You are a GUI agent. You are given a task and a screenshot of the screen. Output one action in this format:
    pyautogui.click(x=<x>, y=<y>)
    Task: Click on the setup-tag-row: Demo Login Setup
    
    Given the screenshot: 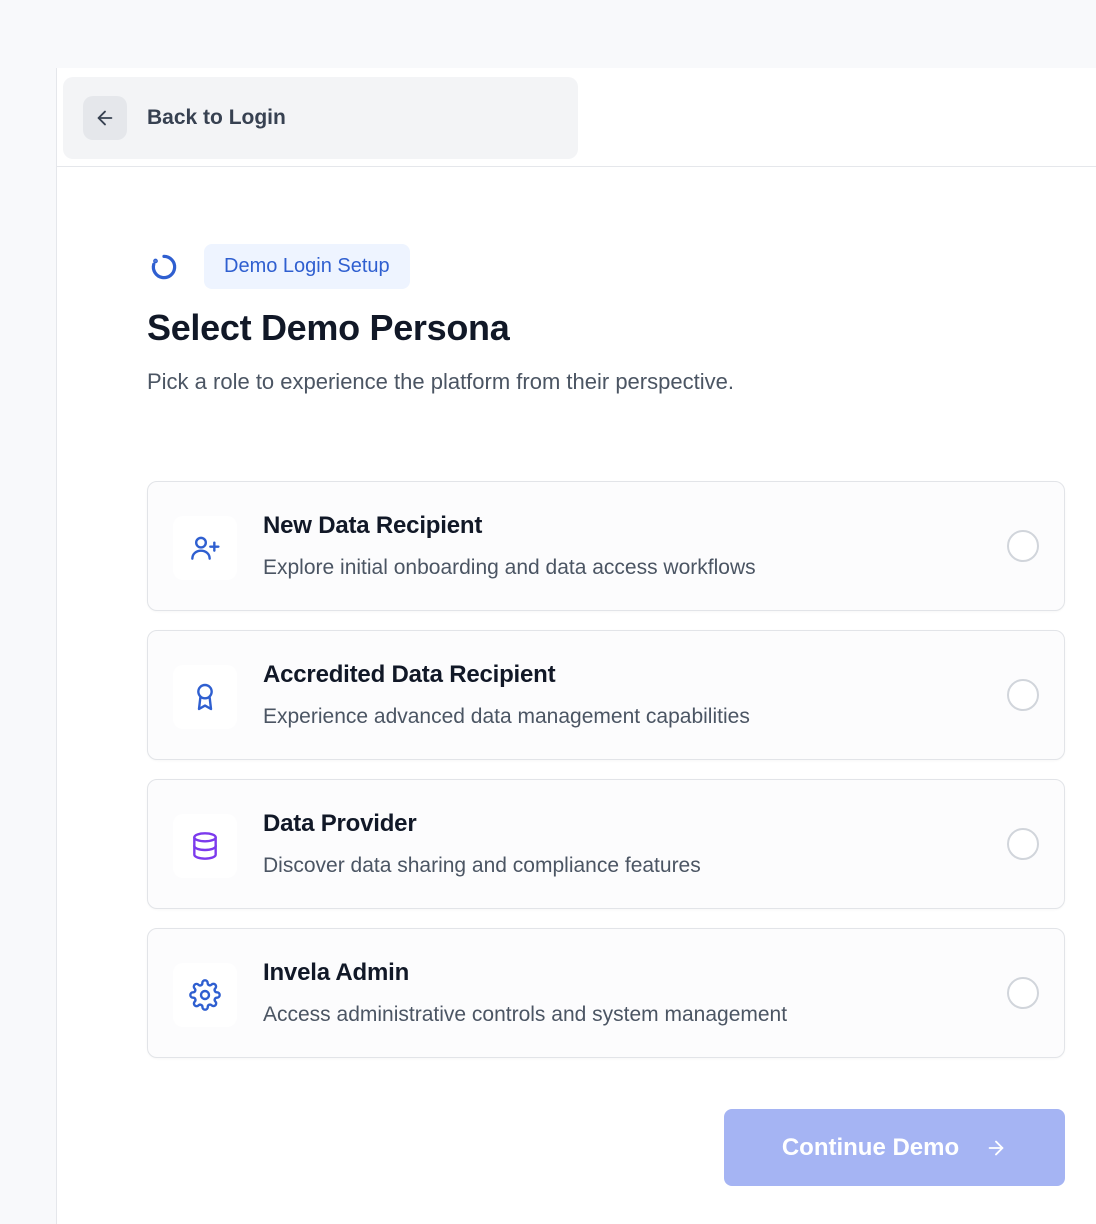 What is the action you would take?
    pyautogui.click(x=606, y=266)
    